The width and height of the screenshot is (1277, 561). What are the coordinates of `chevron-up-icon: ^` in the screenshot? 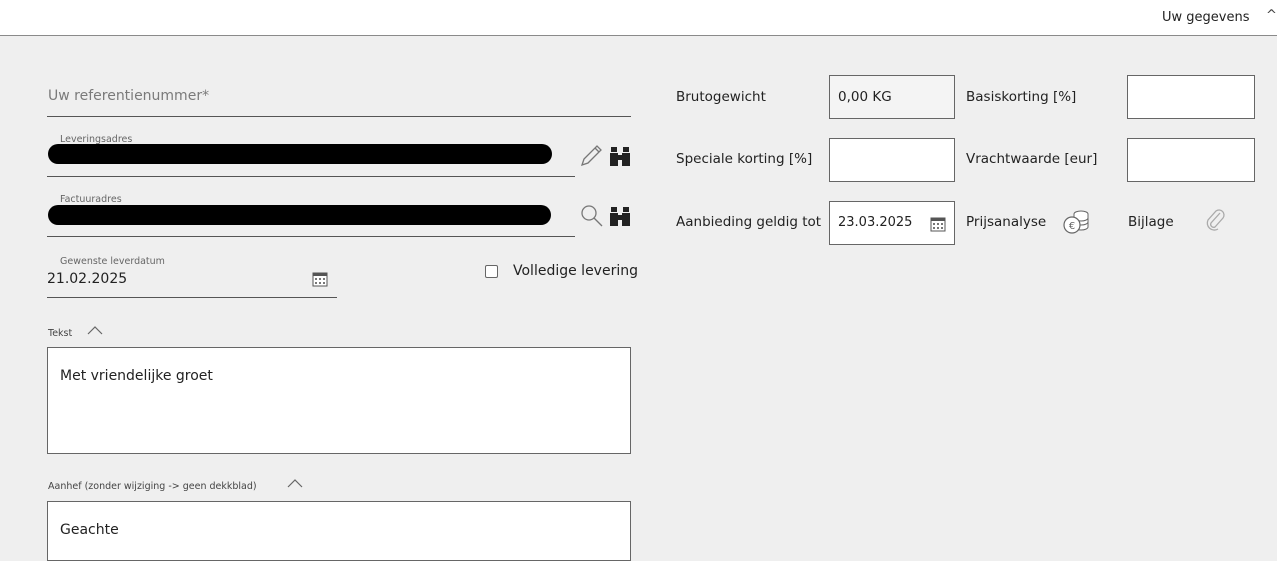 It's located at (1271, 15).